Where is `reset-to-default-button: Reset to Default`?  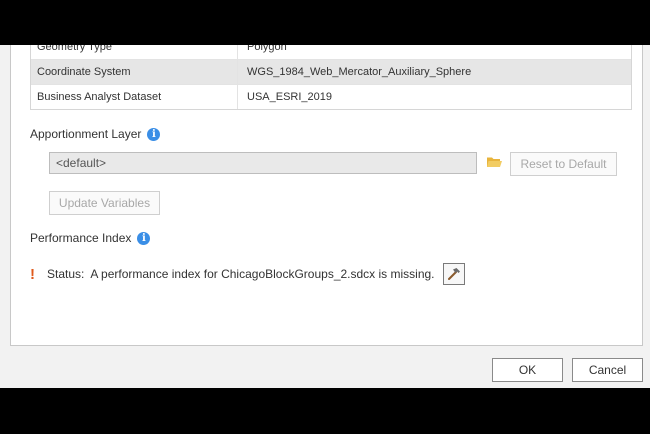
reset-to-default-button: Reset to Default is located at coordinates (563, 164).